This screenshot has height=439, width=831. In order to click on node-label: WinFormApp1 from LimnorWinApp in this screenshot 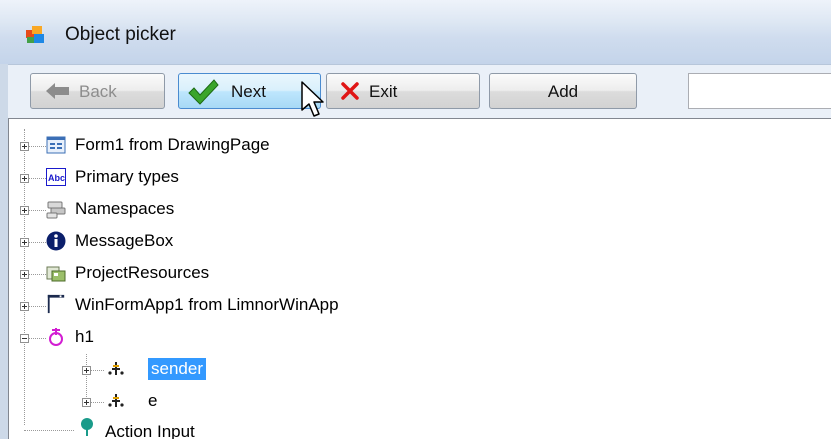, I will do `click(207, 304)`.